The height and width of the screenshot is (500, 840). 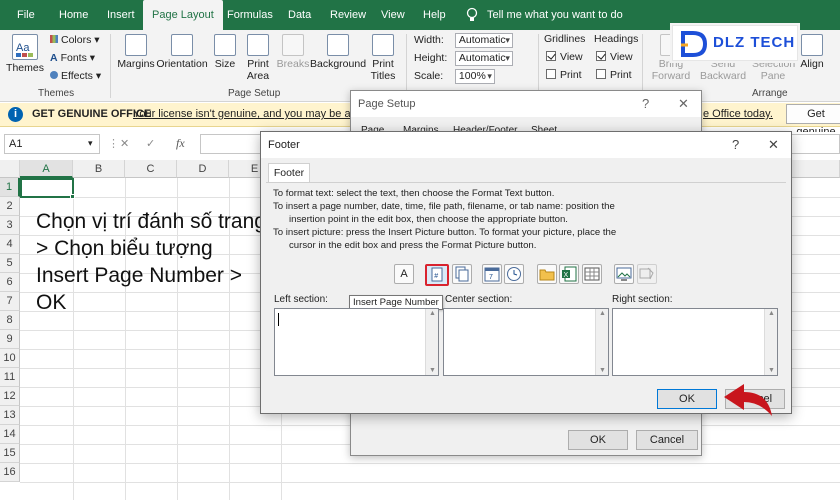 I want to click on background-icon, so click(x=338, y=45).